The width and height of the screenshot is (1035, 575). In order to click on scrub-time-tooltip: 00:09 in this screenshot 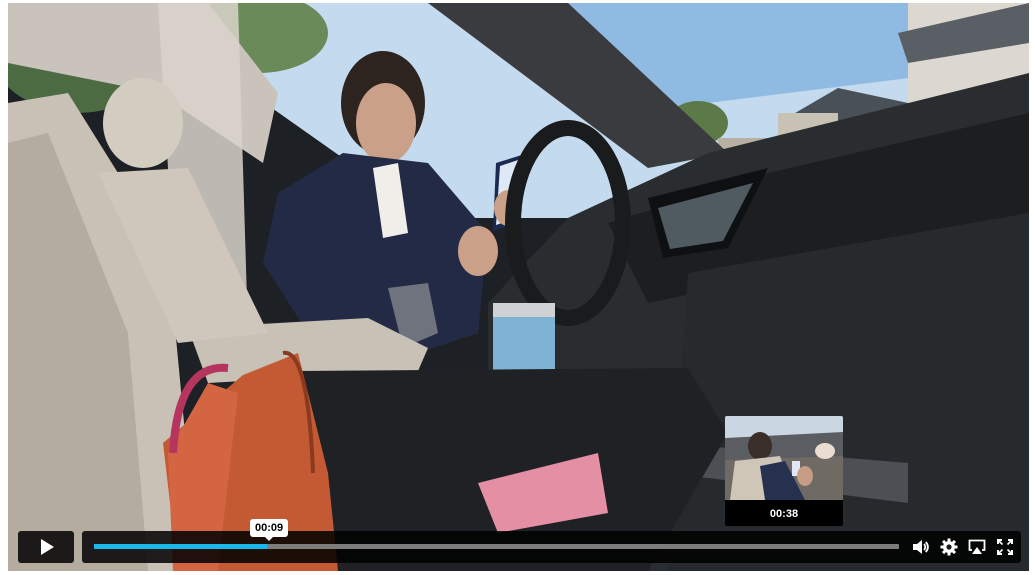, I will do `click(269, 530)`.